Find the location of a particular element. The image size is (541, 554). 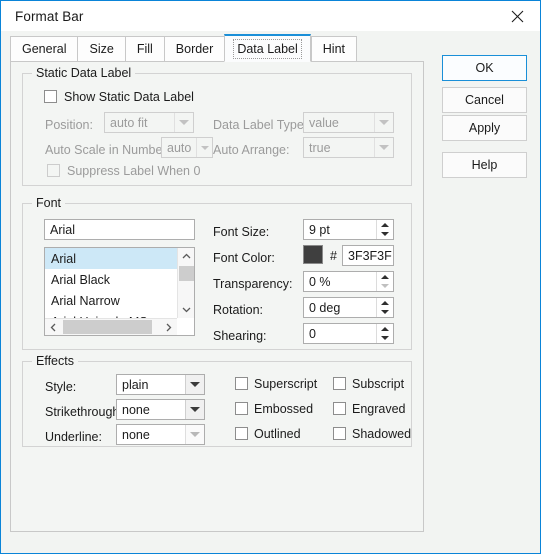

label-embossed: Embossed is located at coordinates (284, 409).